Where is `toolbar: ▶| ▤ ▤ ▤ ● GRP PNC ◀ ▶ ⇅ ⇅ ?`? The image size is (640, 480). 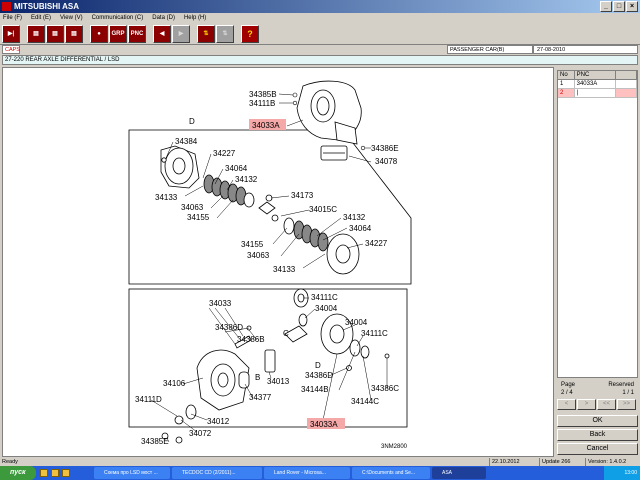 toolbar: ▶| ▤ ▤ ▤ ● GRP PNC ◀ ▶ ⇅ ⇅ ? is located at coordinates (320, 34).